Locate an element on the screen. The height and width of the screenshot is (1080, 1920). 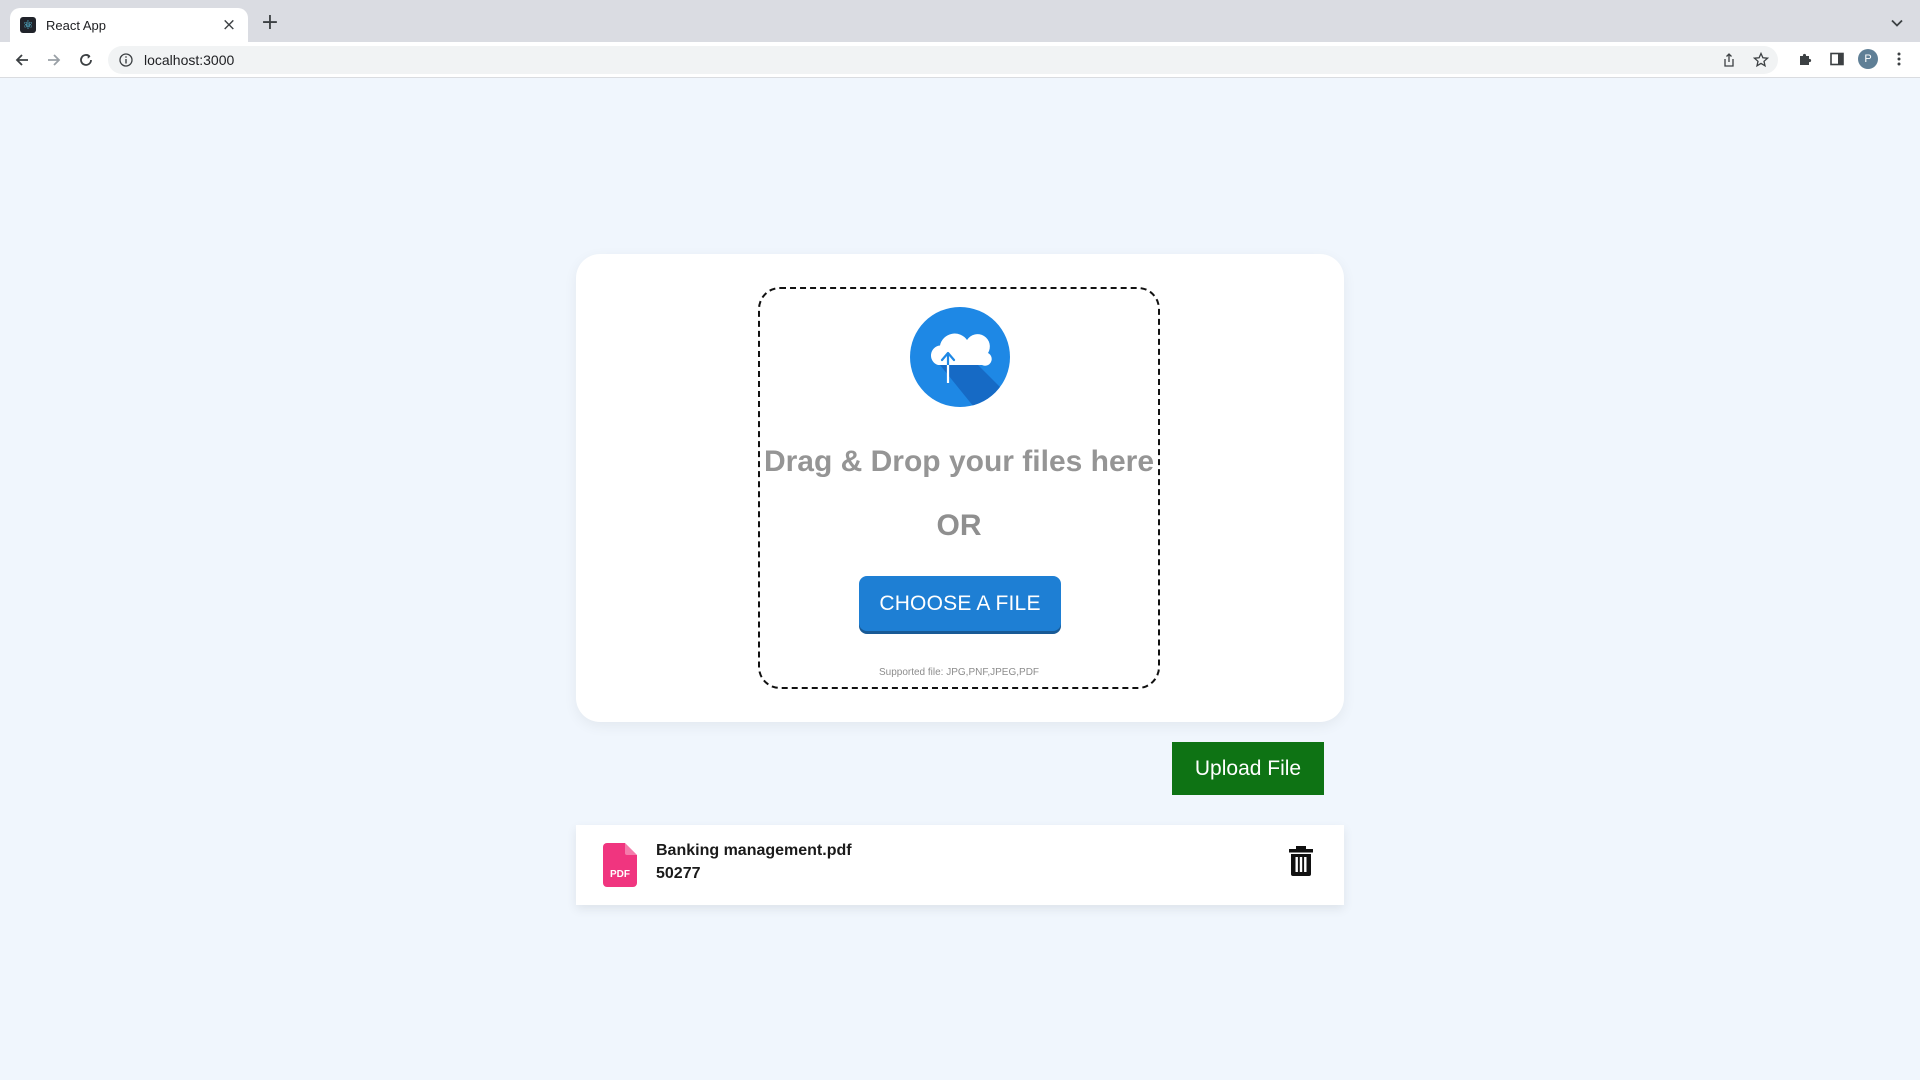
tab-search-button is located at coordinates (1897, 23).